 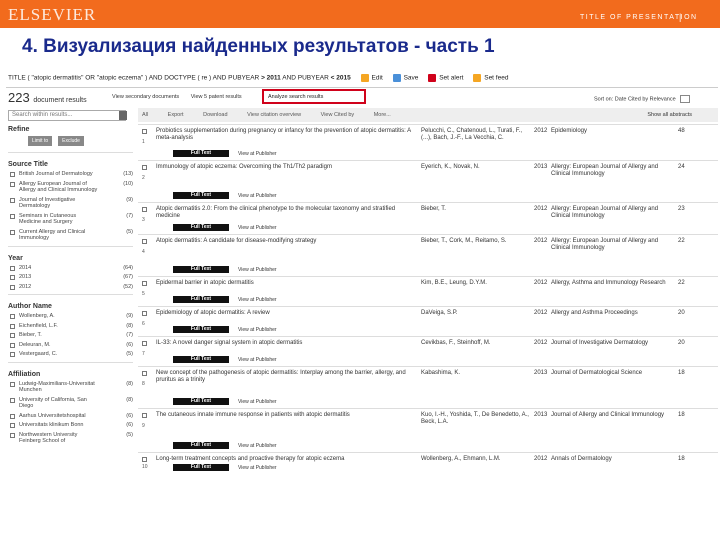 I want to click on sort-date-link: Date, so click(x=621, y=99).